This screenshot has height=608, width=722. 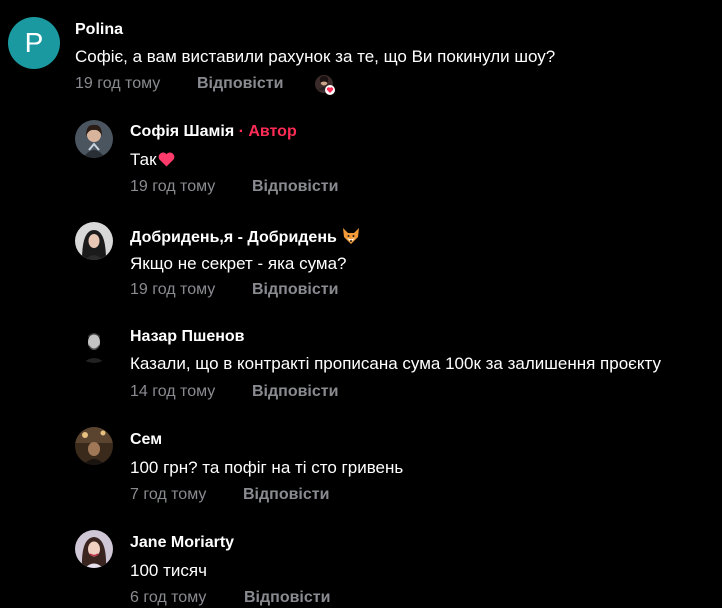 What do you see at coordinates (325, 85) in the screenshot?
I see `creator-liked-icon` at bounding box center [325, 85].